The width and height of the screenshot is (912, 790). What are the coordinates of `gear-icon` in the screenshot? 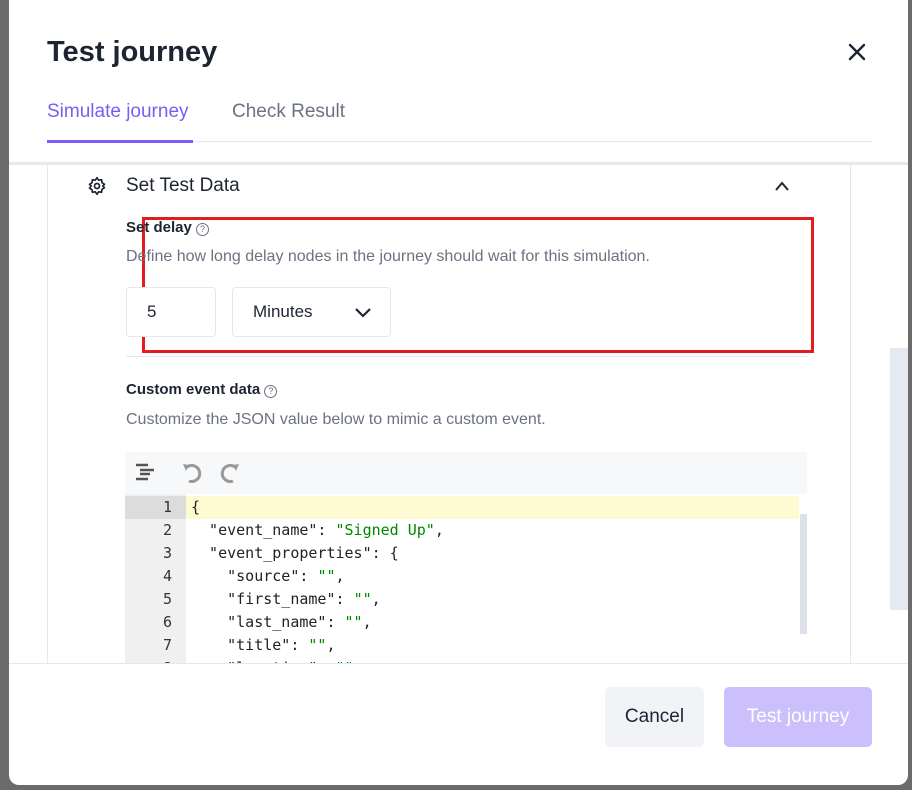 It's located at (97, 186).